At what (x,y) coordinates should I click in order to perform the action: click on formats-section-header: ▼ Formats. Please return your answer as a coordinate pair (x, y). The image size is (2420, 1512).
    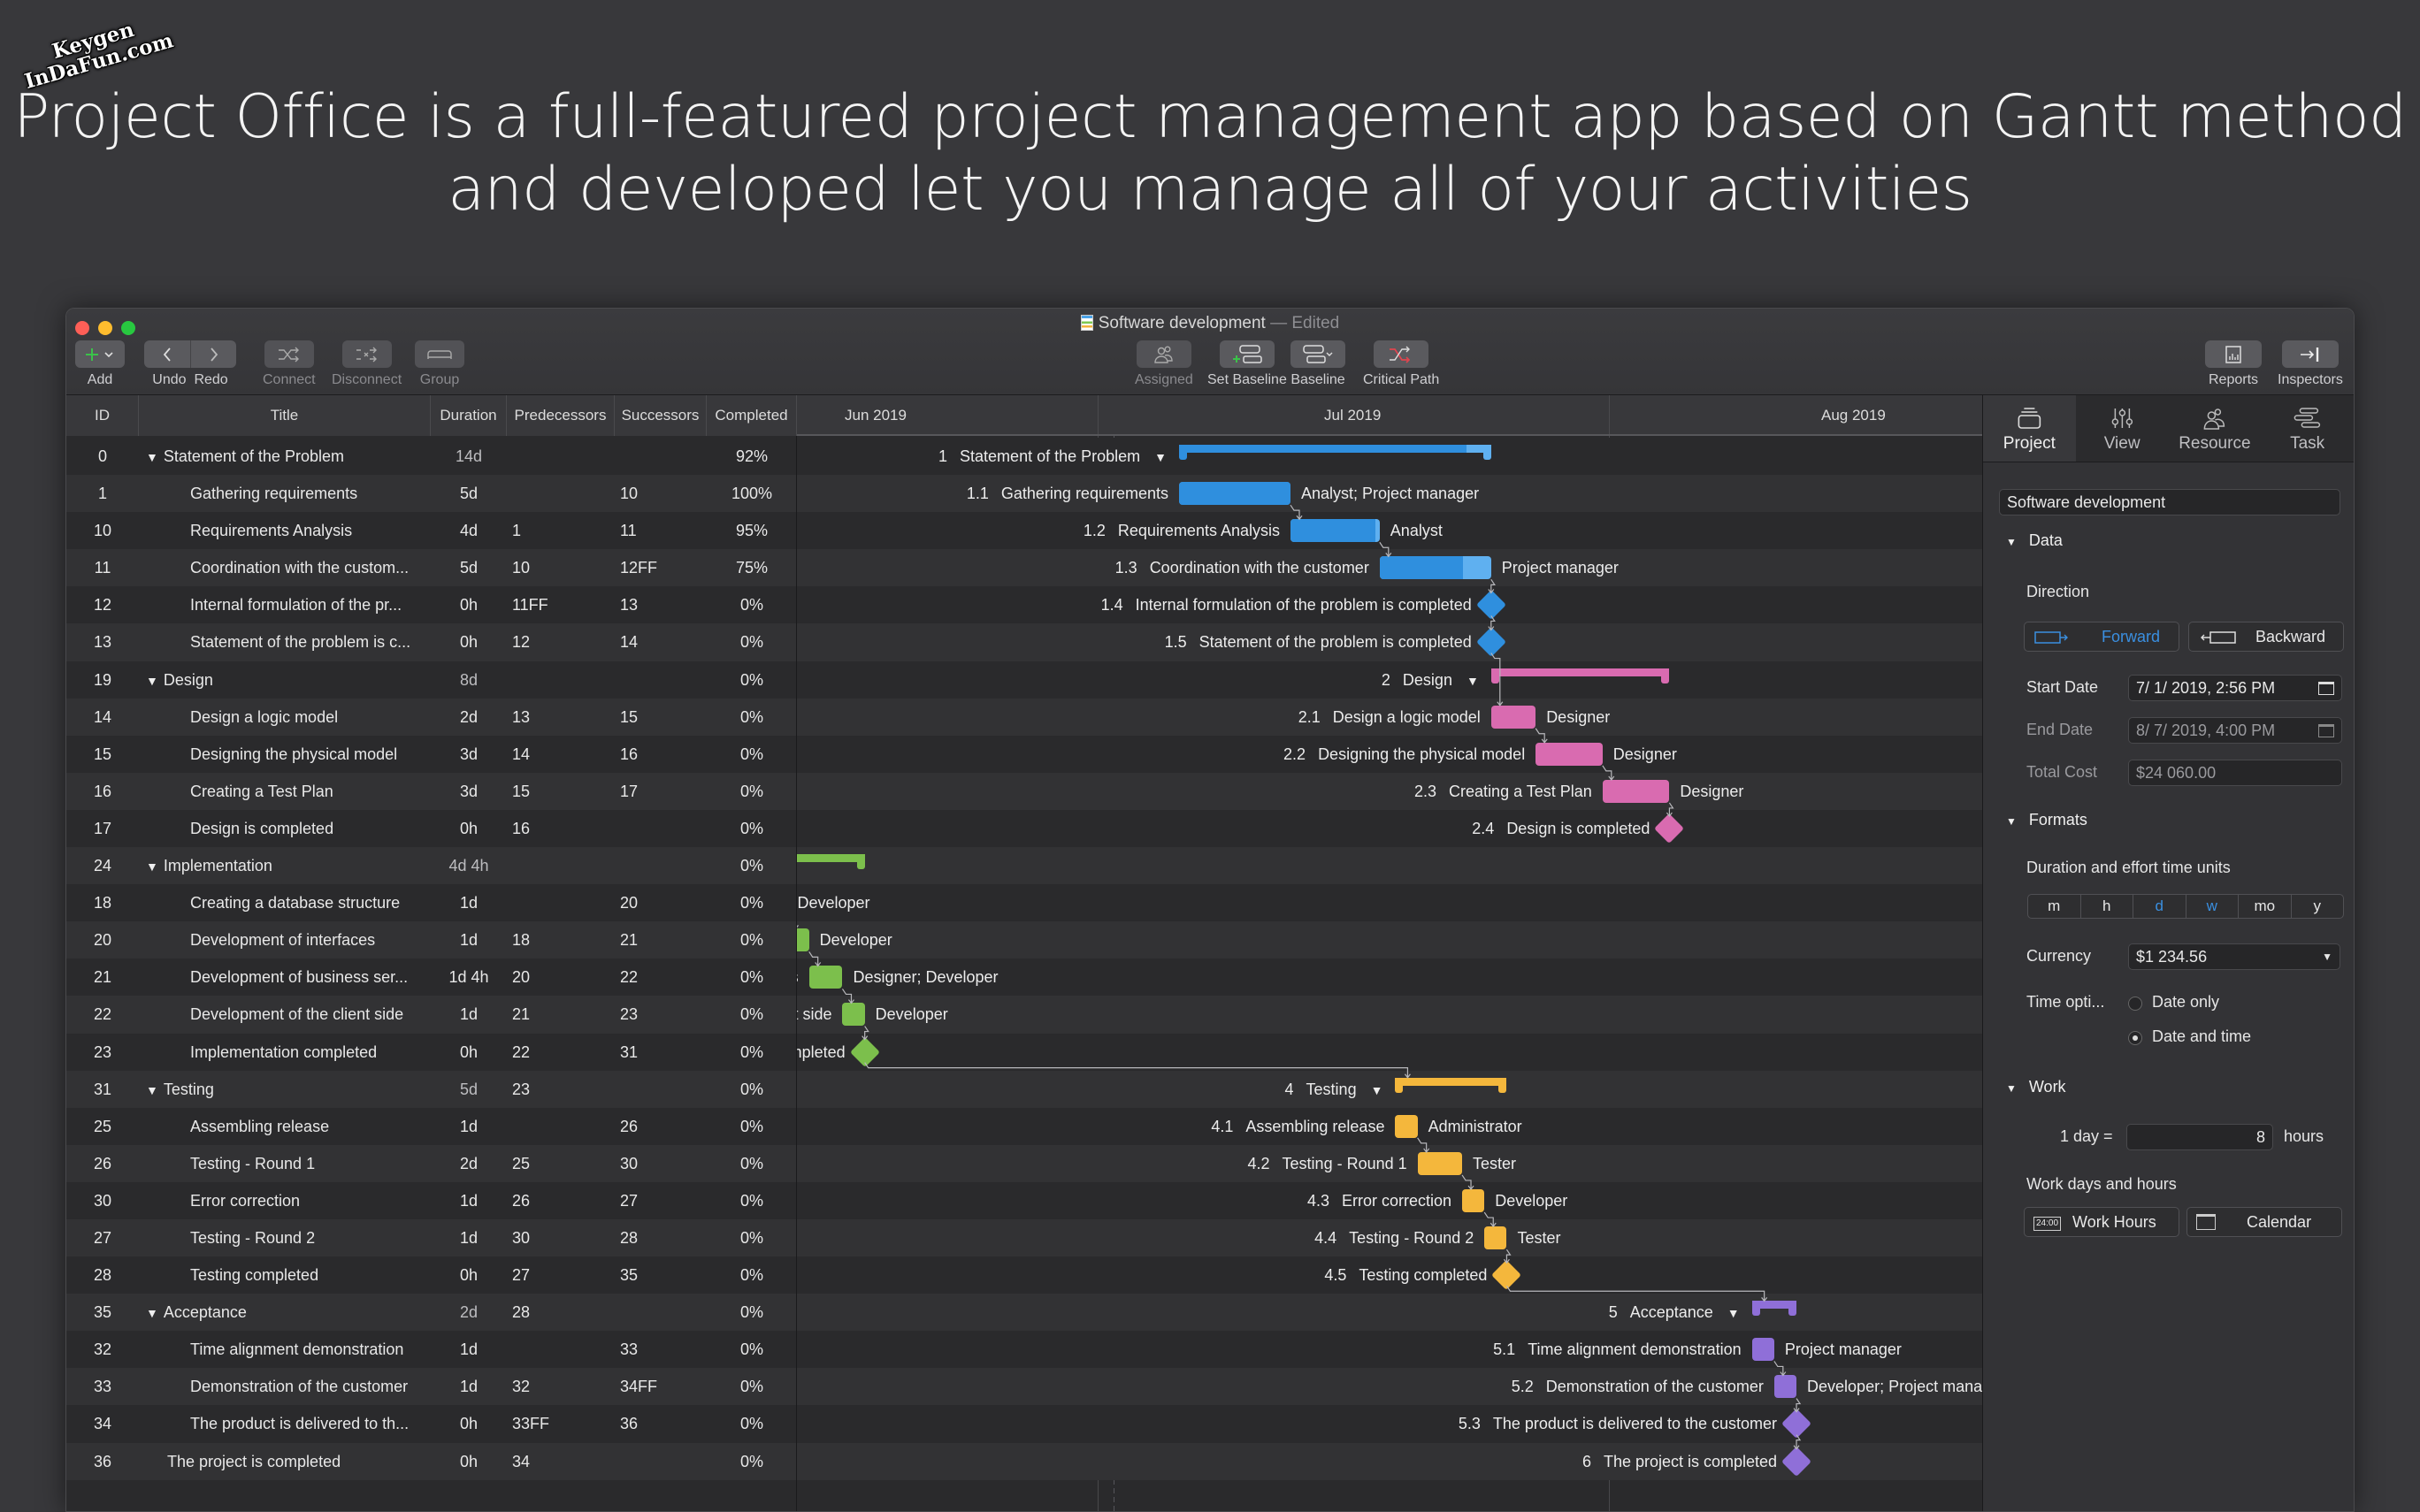
    Looking at the image, I should click on (2046, 820).